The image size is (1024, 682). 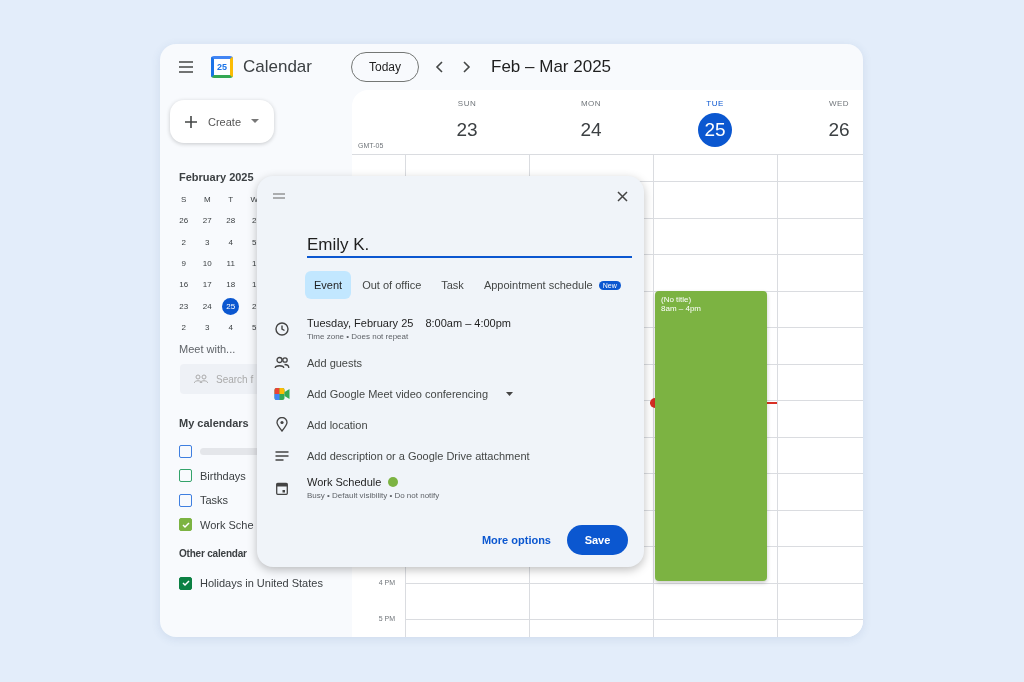 What do you see at coordinates (839, 130) in the screenshot?
I see `date-number: 26` at bounding box center [839, 130].